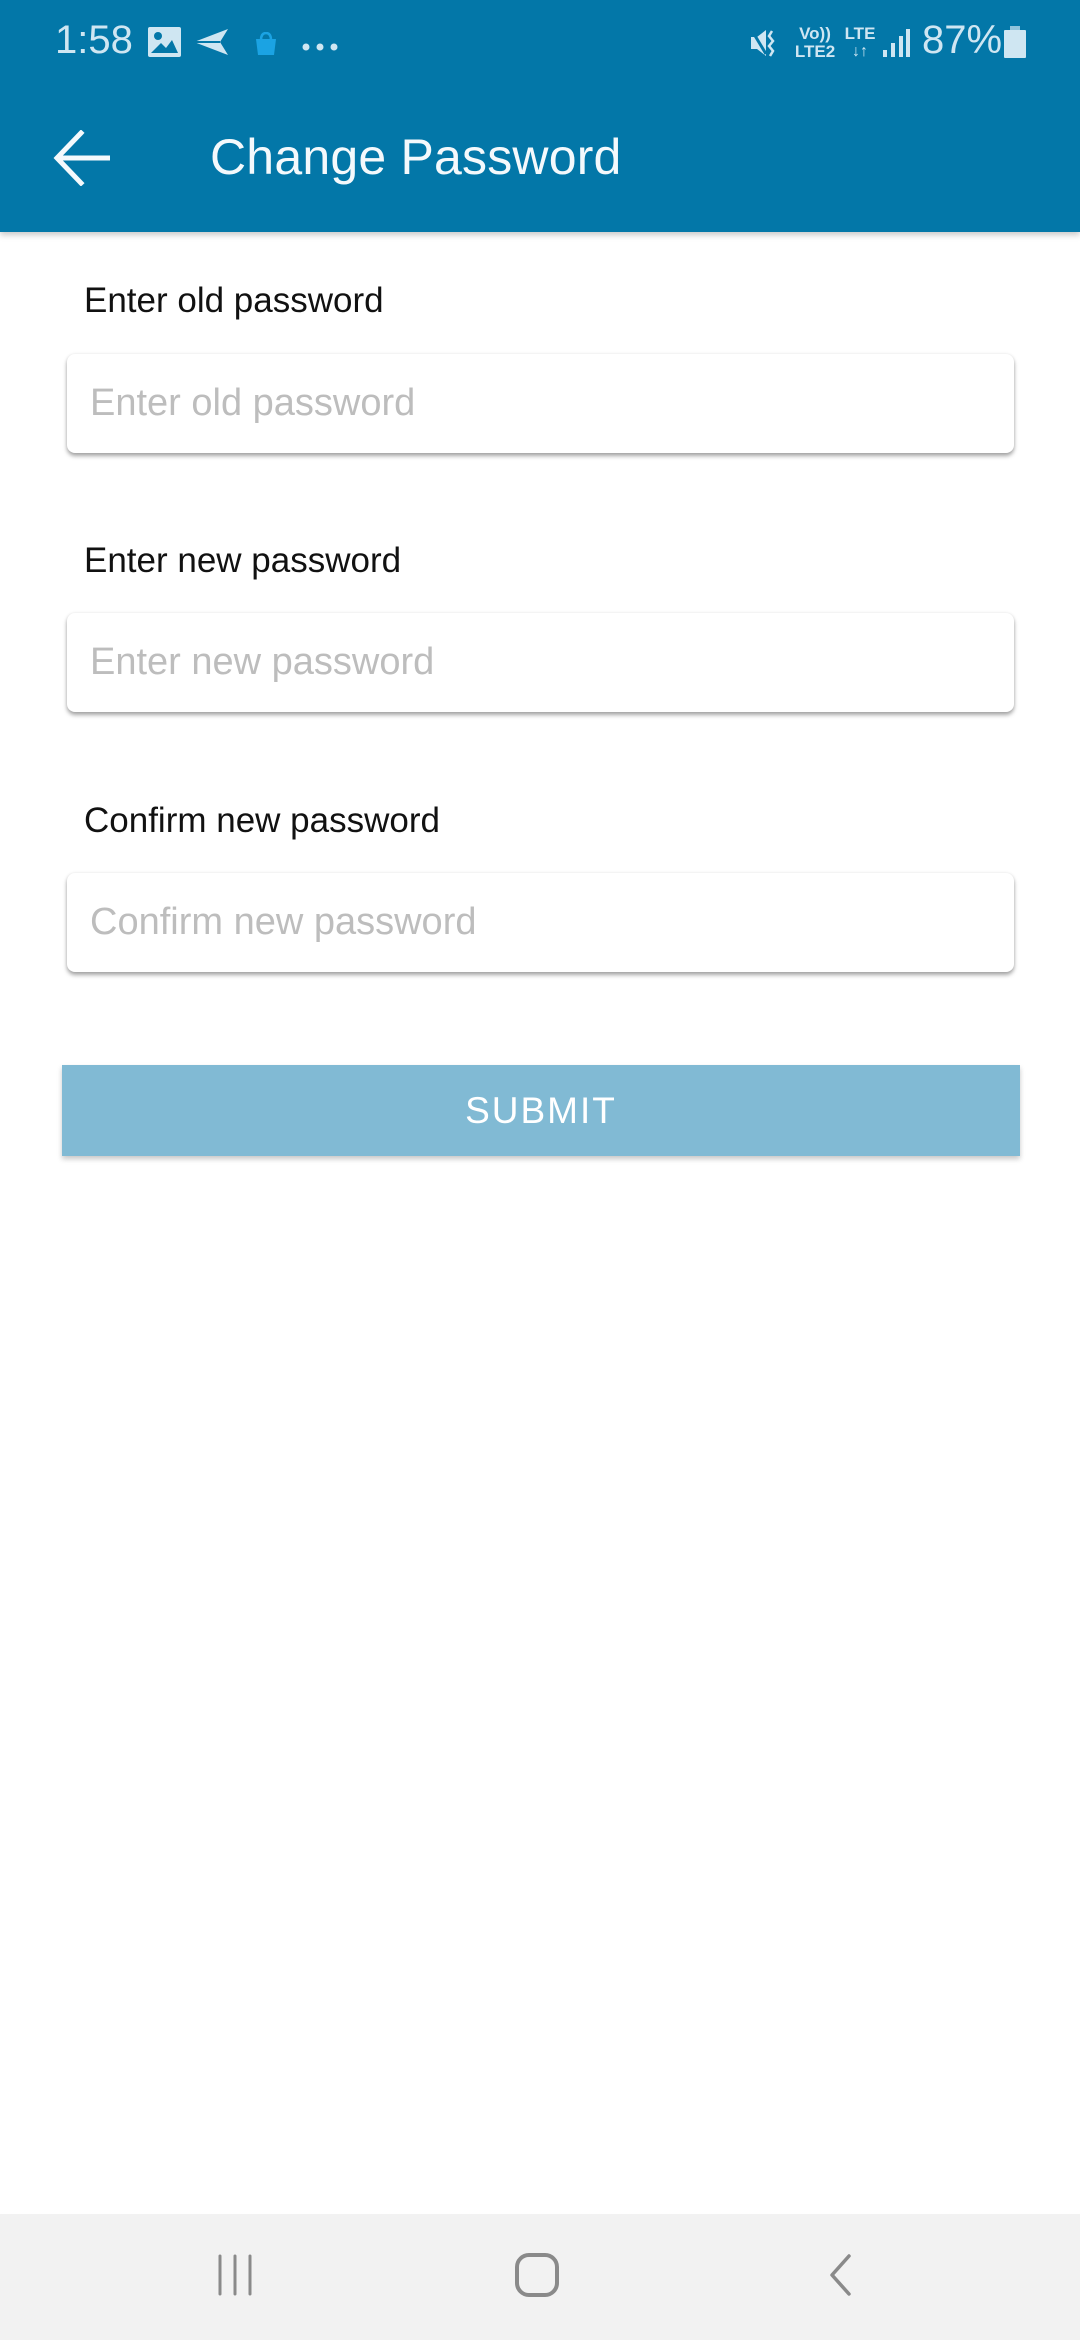  I want to click on volte-top-label: Vo)), so click(815, 33).